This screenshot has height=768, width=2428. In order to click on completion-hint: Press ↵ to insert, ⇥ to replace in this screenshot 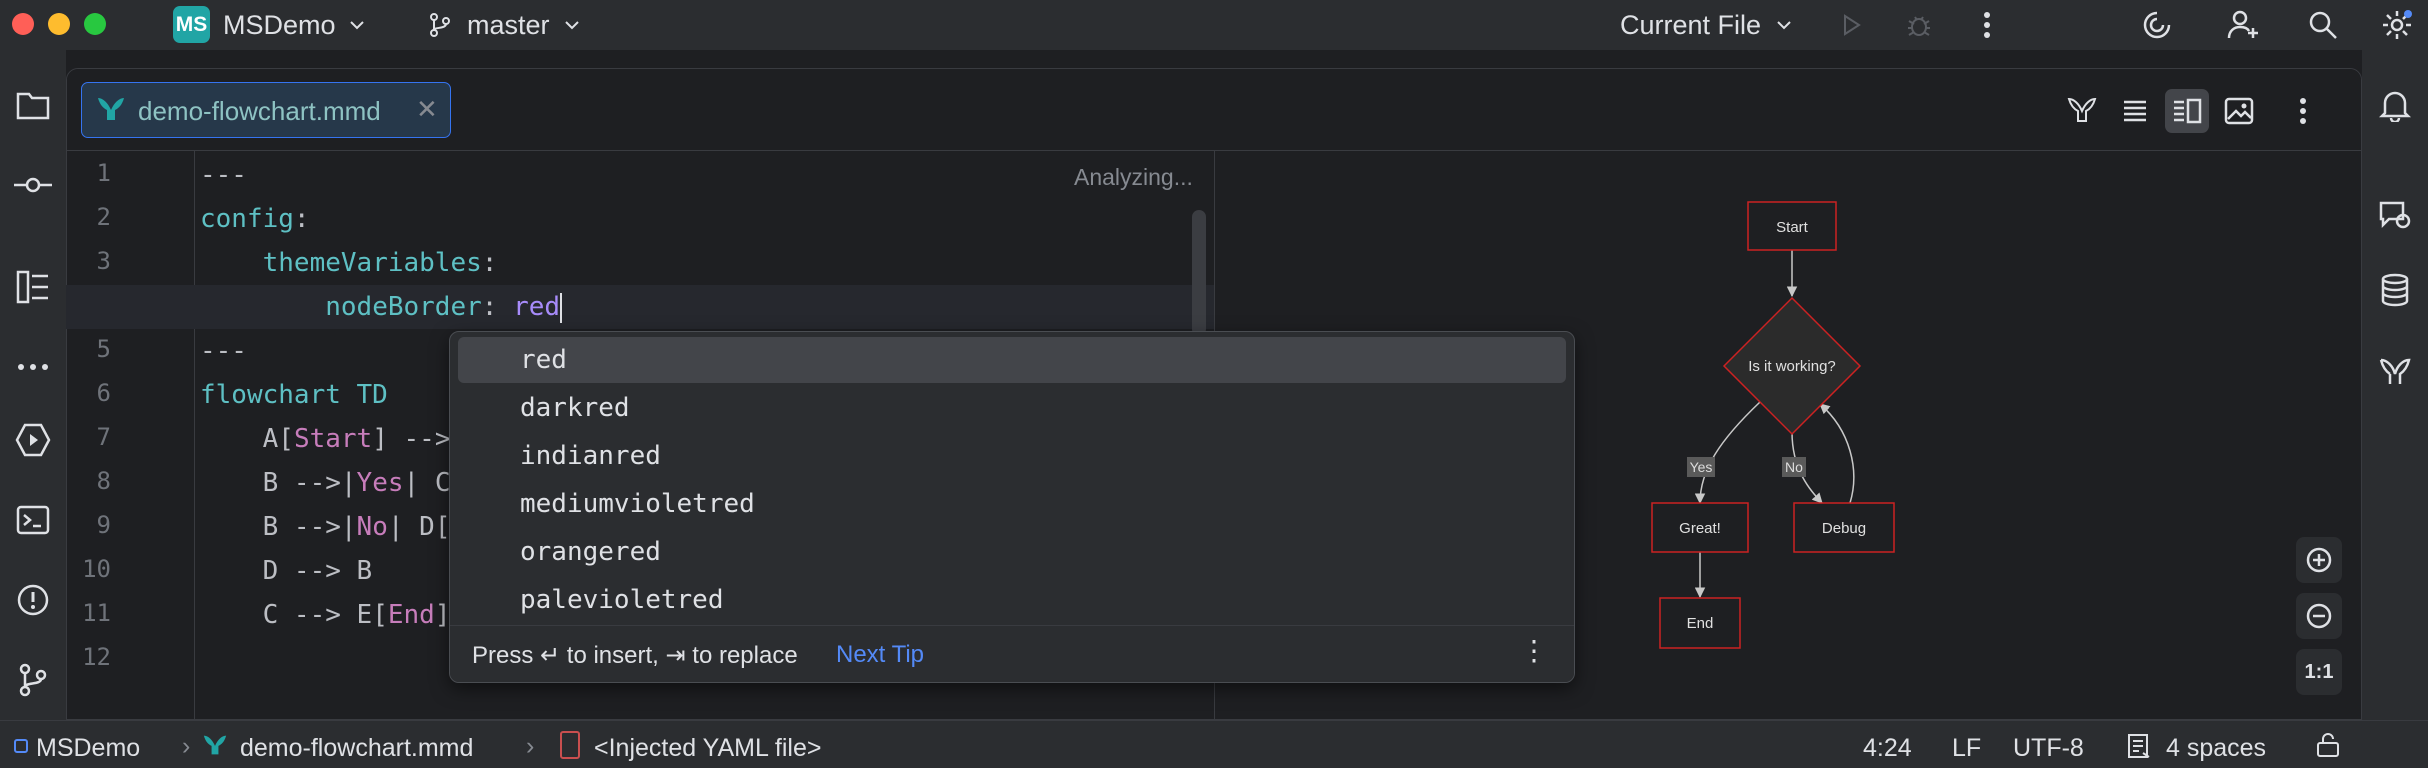, I will do `click(635, 655)`.